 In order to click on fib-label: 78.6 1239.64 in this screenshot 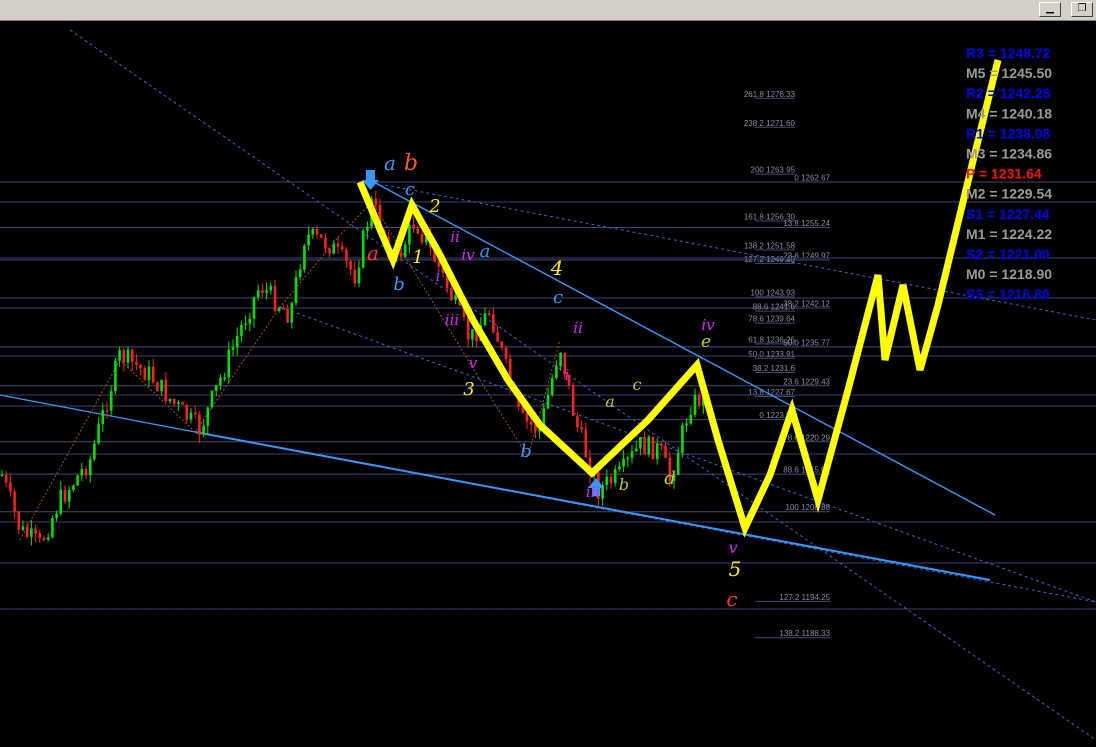, I will do `click(771, 319)`.